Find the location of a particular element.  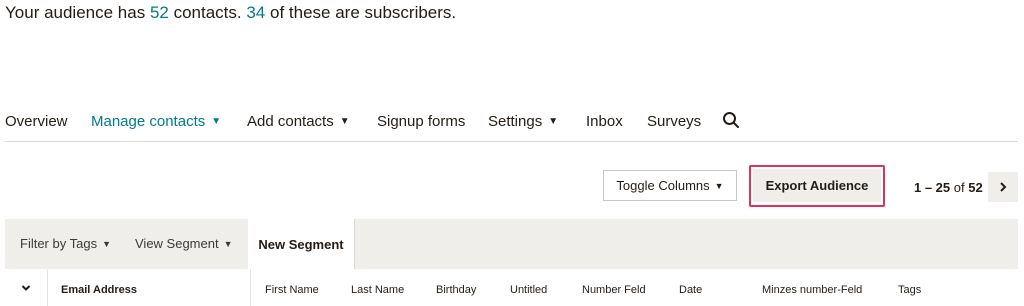

column-header-tags: Tags is located at coordinates (909, 290).